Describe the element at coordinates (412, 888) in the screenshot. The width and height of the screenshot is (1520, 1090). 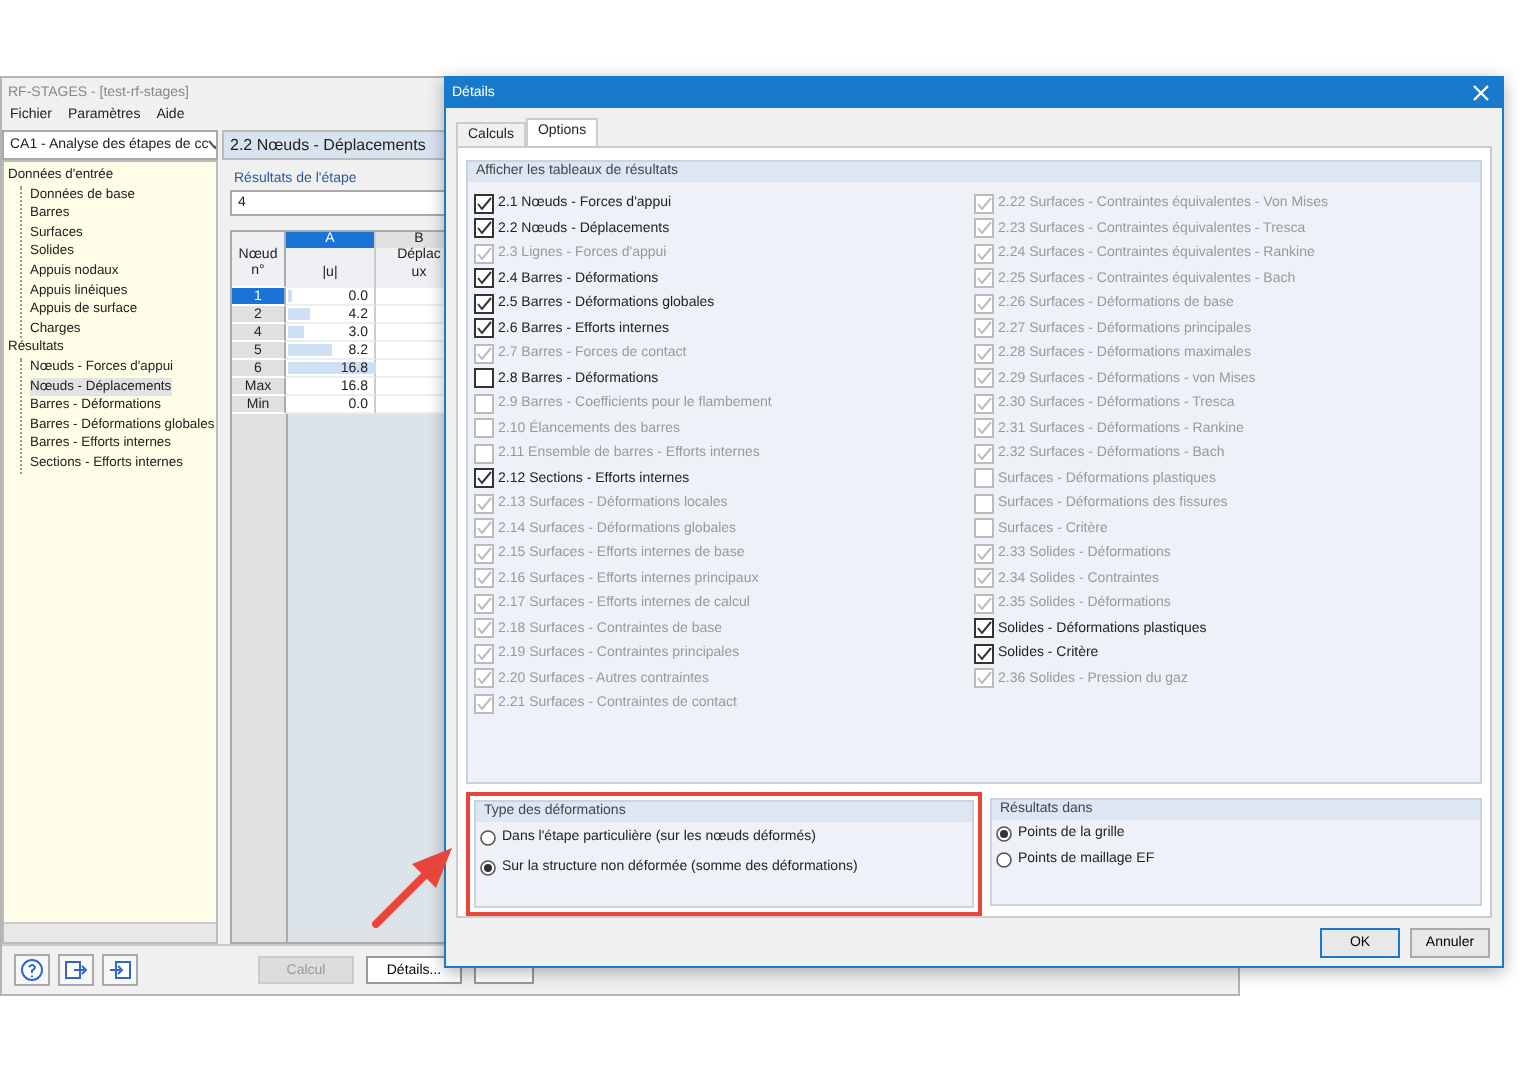
I see `callout-arrow` at that location.